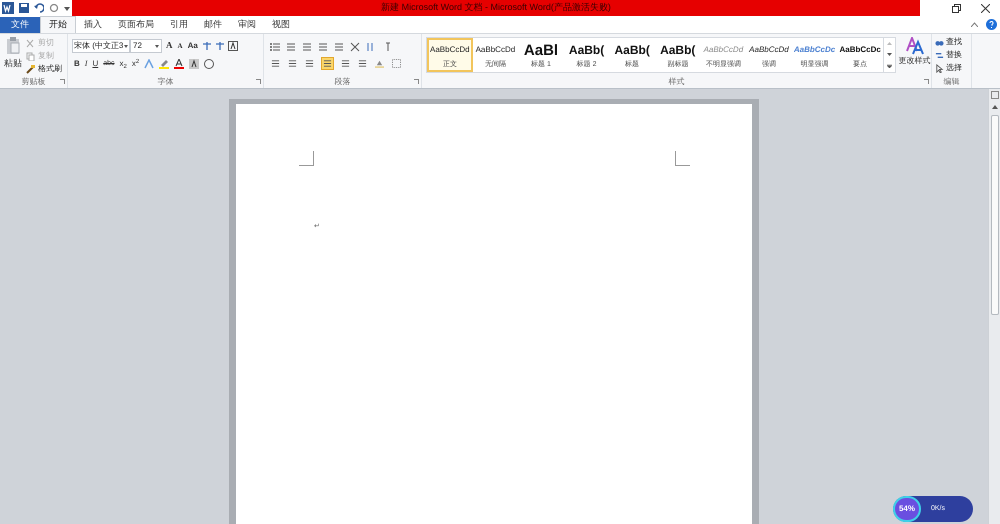 Image resolution: width=1000 pixels, height=524 pixels. What do you see at coordinates (953, 55) in the screenshot?
I see `replace-button: 替换` at bounding box center [953, 55].